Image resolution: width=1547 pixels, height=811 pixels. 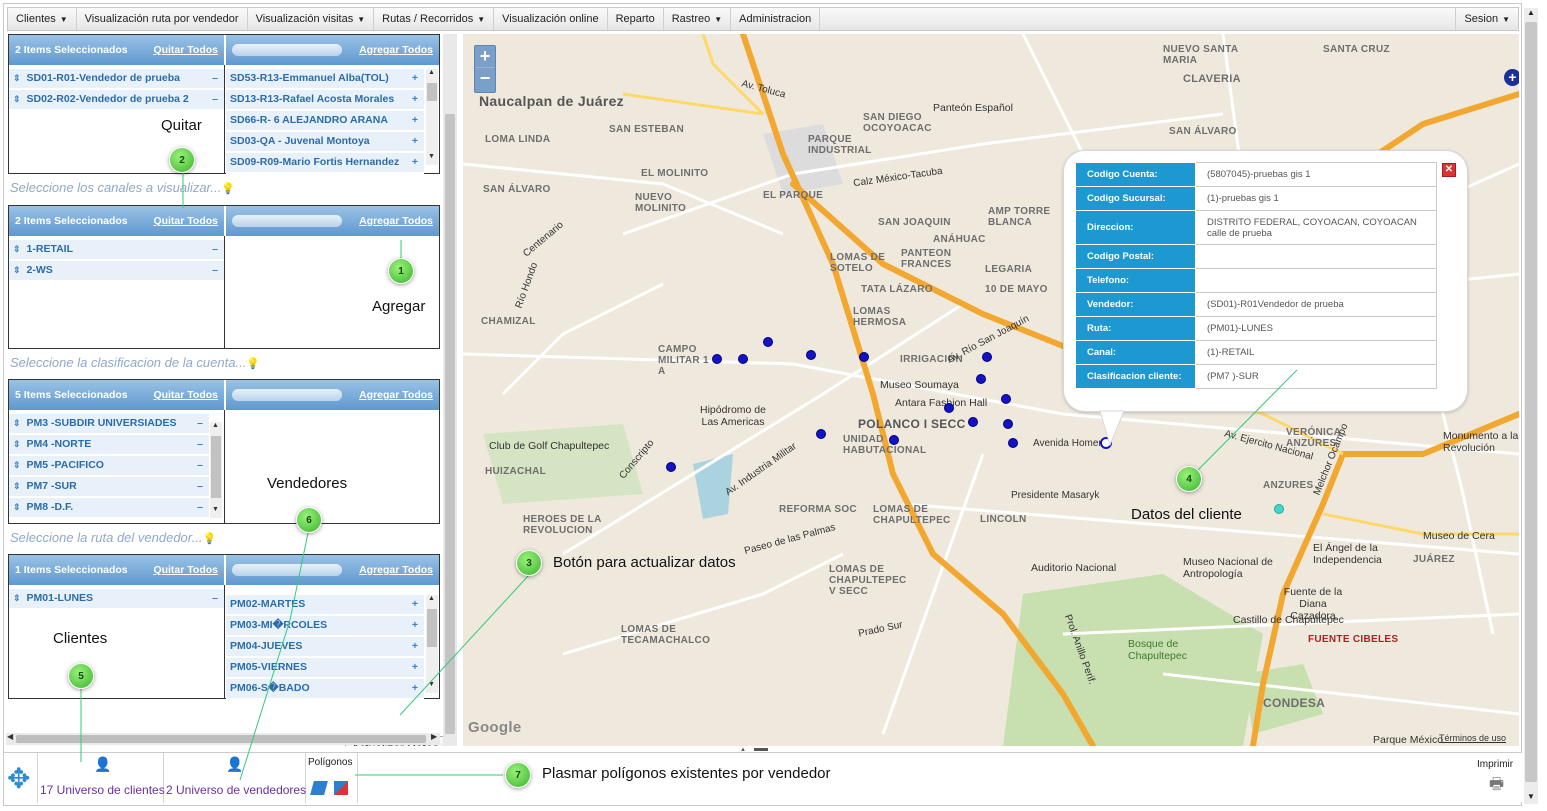 What do you see at coordinates (450, 390) in the screenshot?
I see `panel-scrollbar` at bounding box center [450, 390].